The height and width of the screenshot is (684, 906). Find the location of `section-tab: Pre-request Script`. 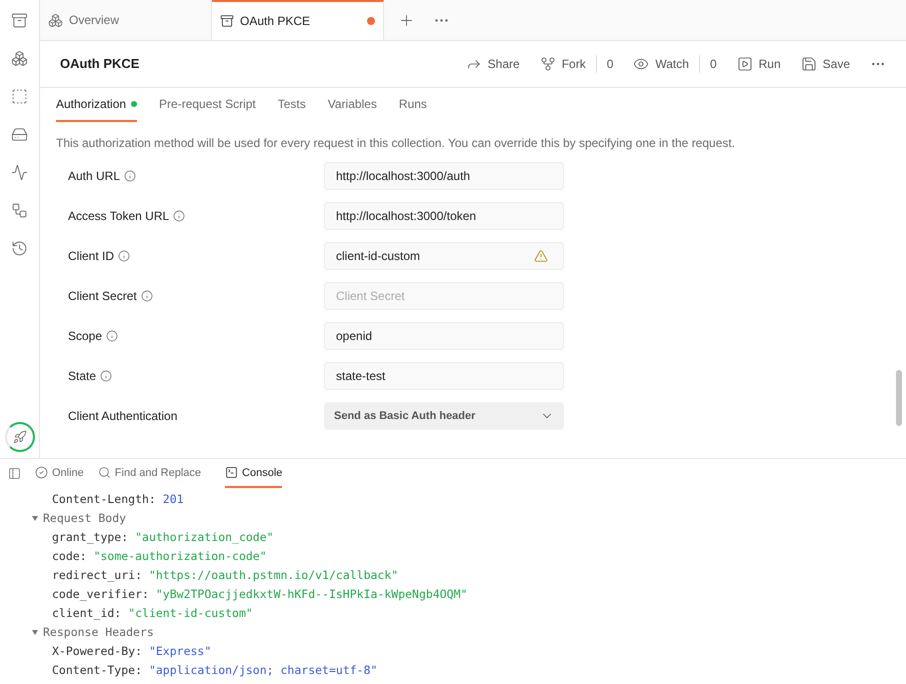

section-tab: Pre-request Script is located at coordinates (207, 108).